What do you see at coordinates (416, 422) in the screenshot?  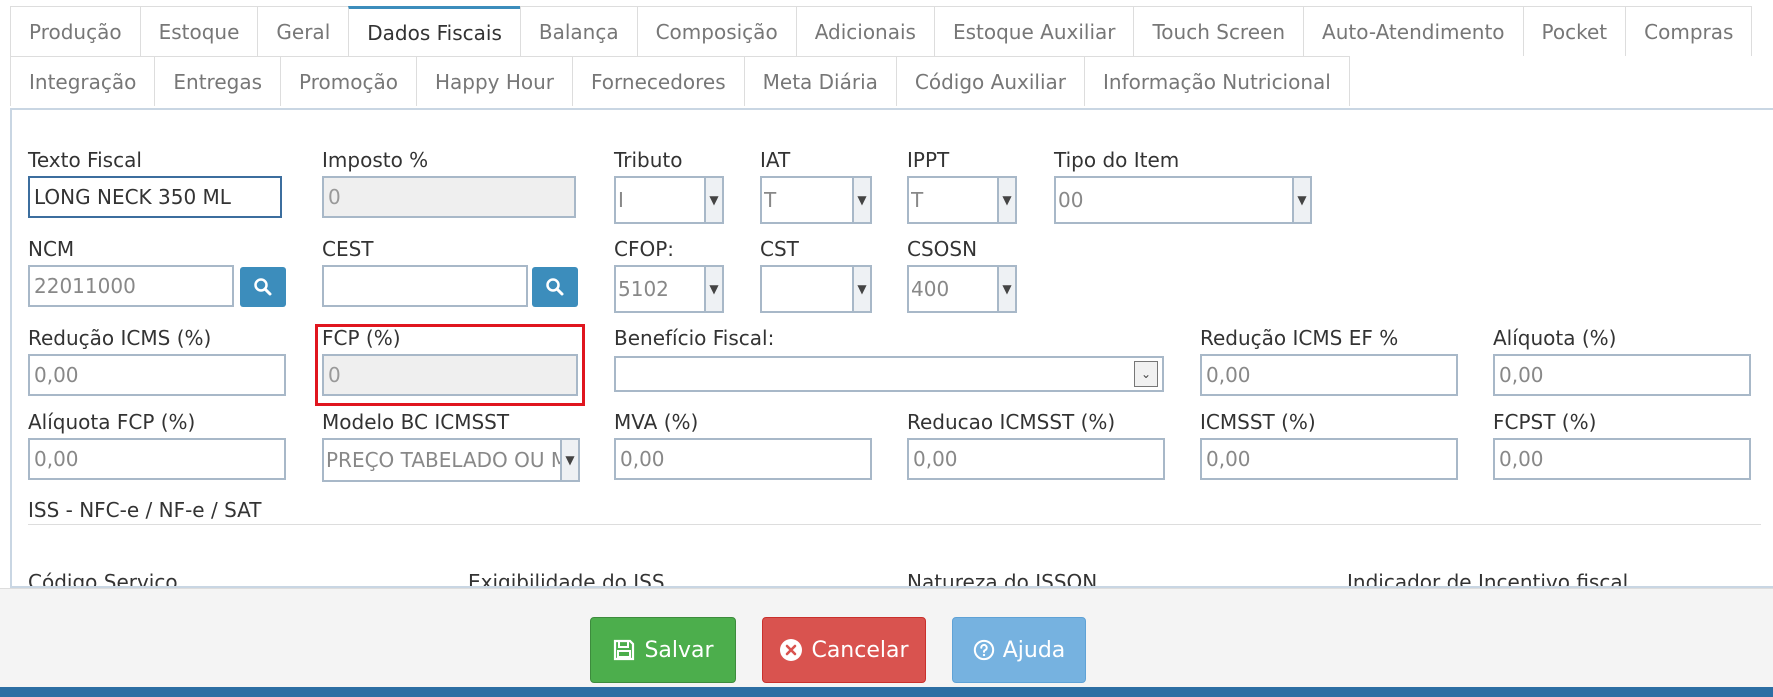 I see `modelo-bc-label: Modelo BC ICMSST` at bounding box center [416, 422].